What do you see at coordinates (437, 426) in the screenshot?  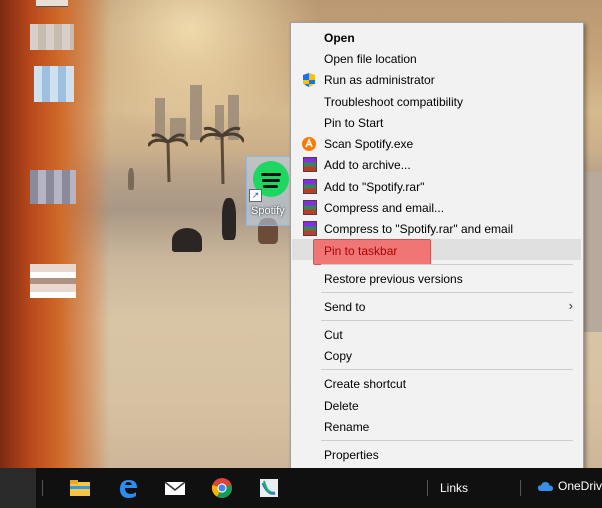 I see `menu-item-rename: Rename` at bounding box center [437, 426].